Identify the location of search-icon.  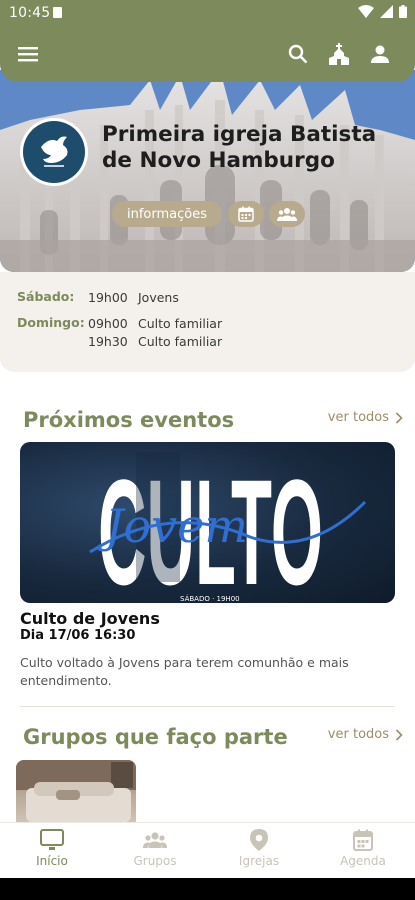
(298, 54).